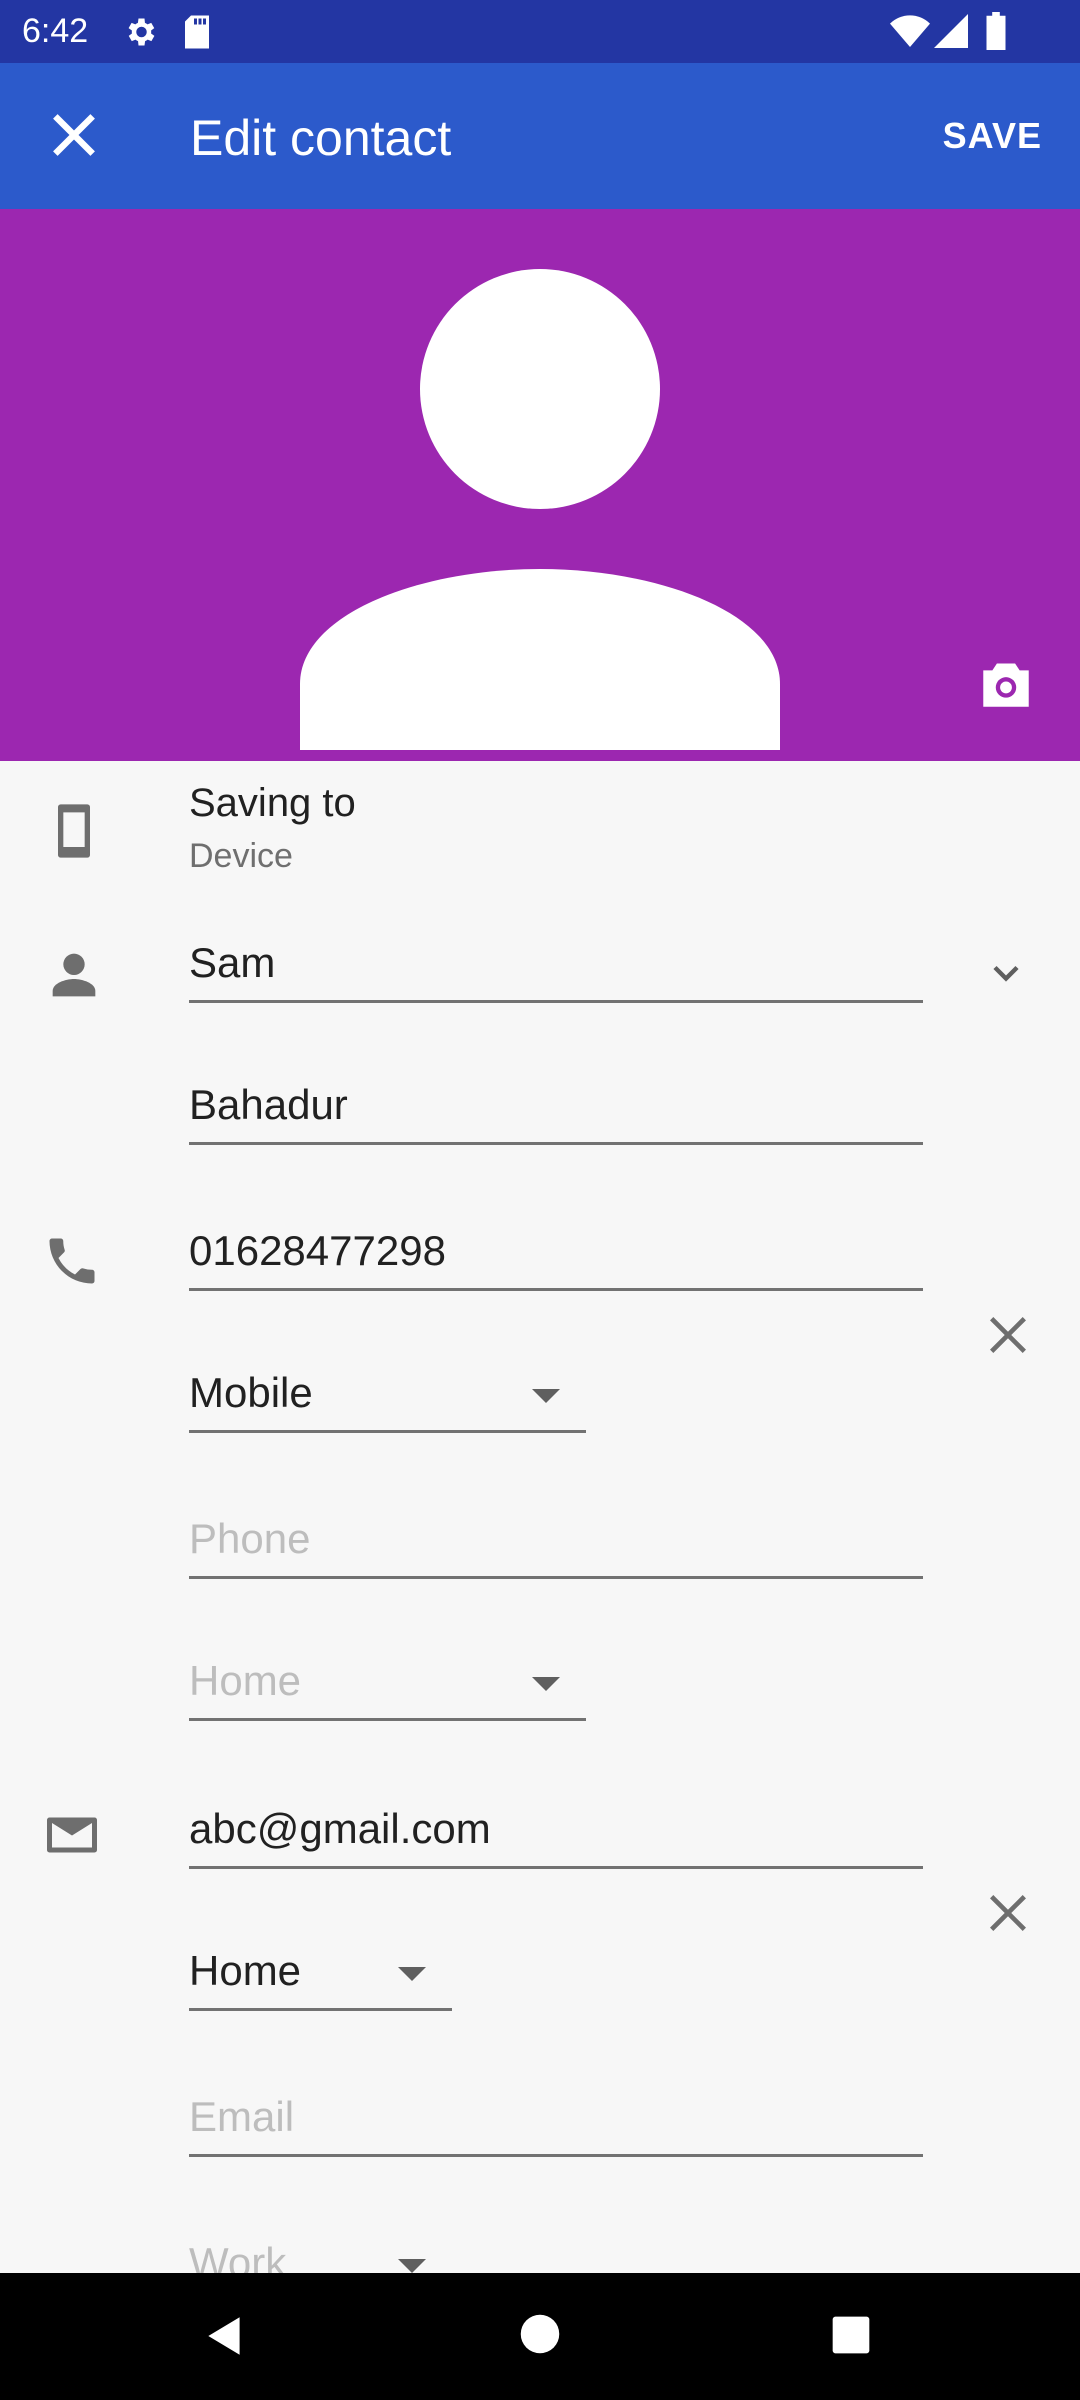 The height and width of the screenshot is (2400, 1080). I want to click on new-phone-placeholder: Phone, so click(250, 1538).